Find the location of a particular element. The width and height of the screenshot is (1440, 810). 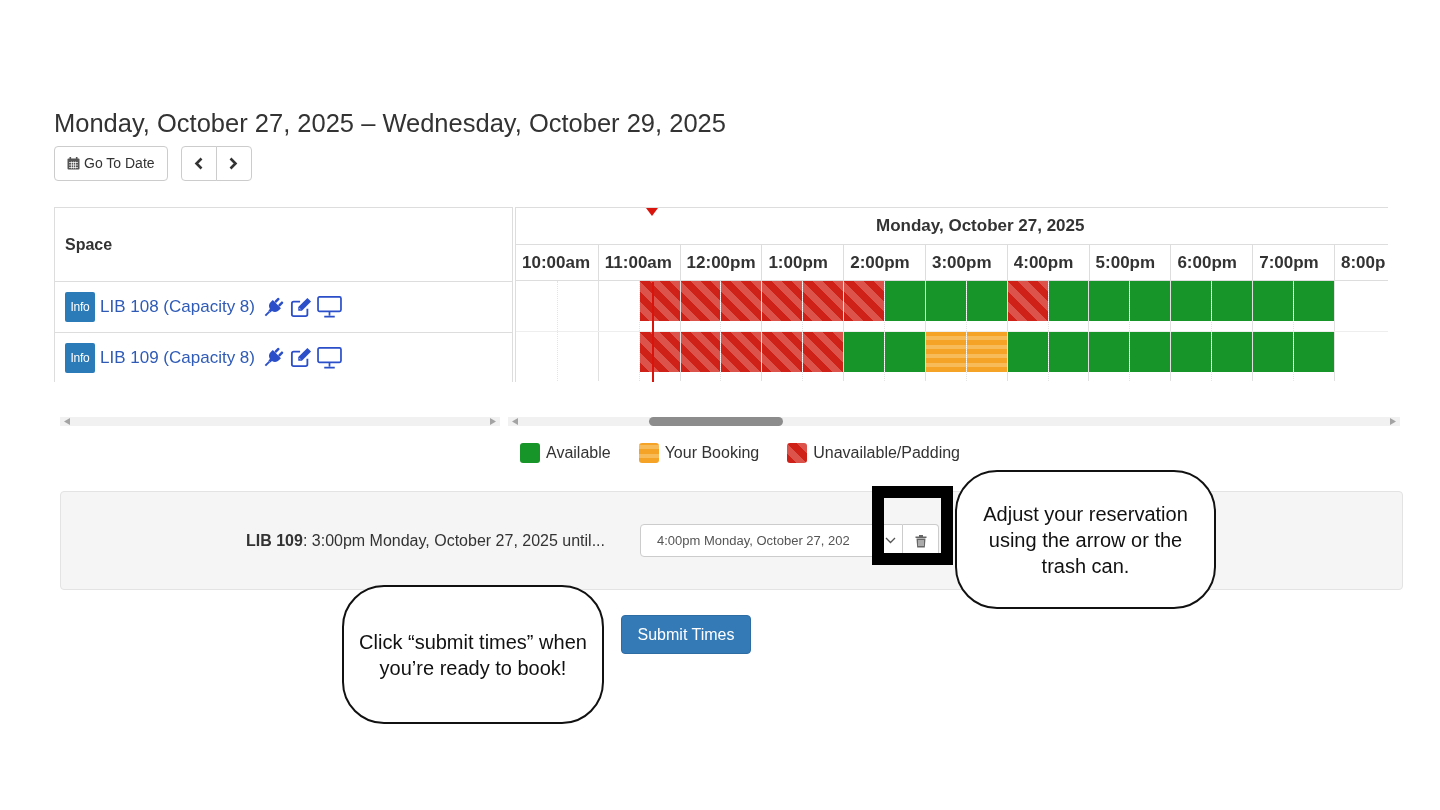

go-to-date-button: Go To Date is located at coordinates (111, 163).